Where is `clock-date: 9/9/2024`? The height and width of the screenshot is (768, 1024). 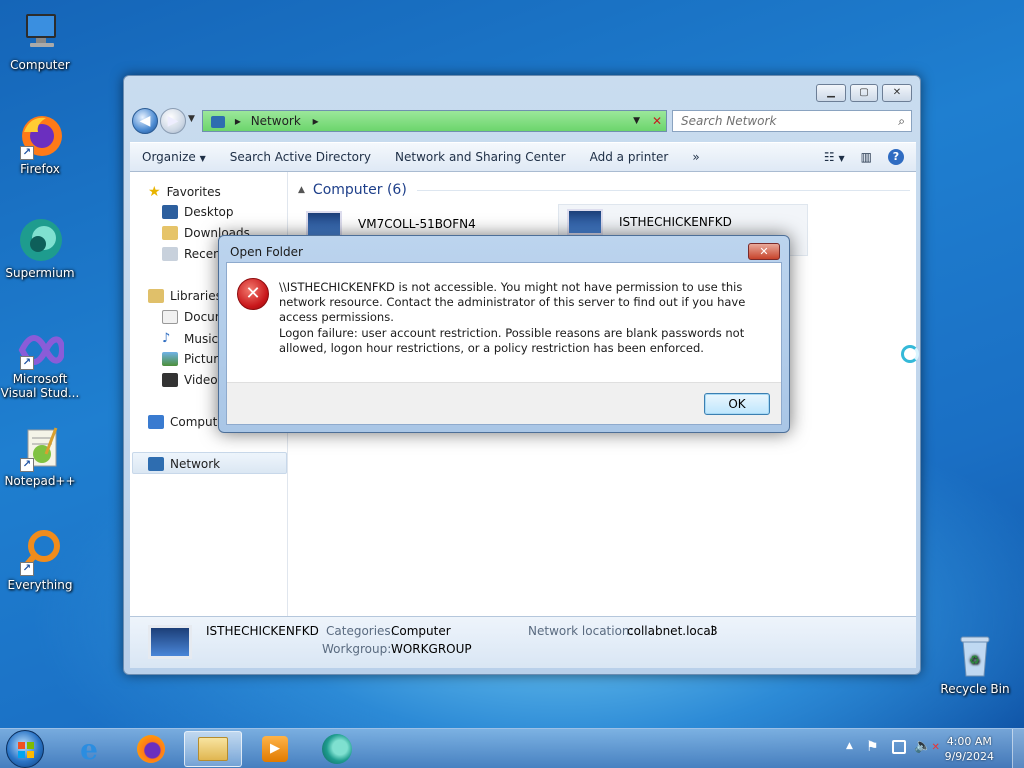
clock-date: 9/9/2024 is located at coordinates (969, 756).